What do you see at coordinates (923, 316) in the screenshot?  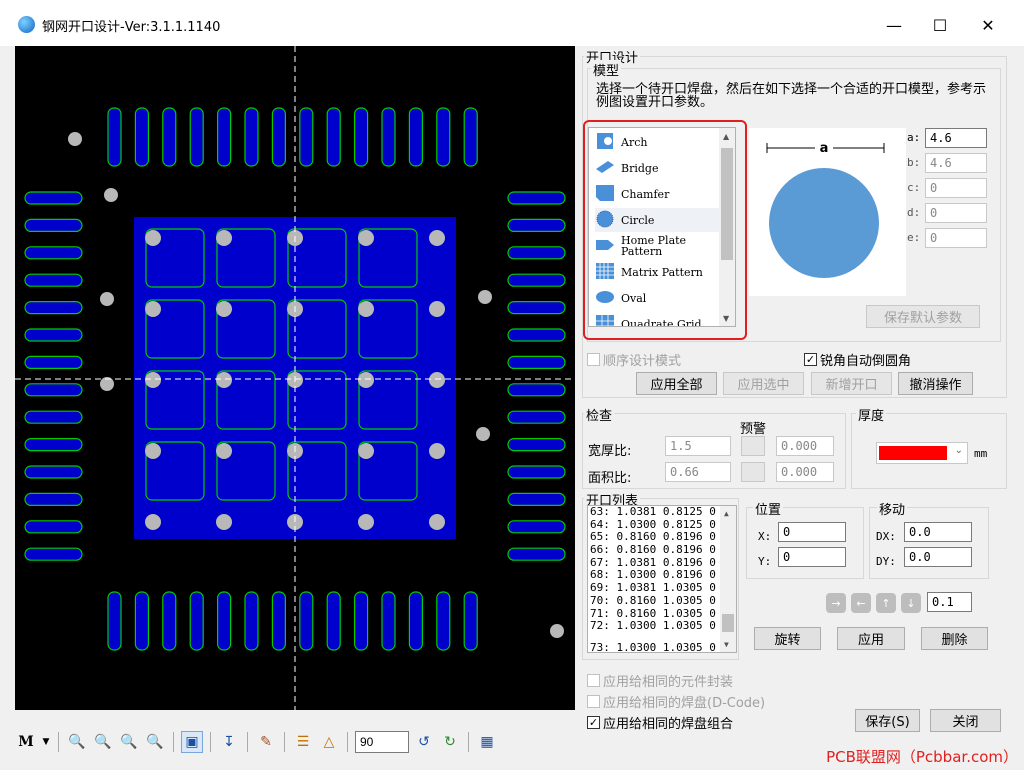 I see `save-default-button: 保存默认参数` at bounding box center [923, 316].